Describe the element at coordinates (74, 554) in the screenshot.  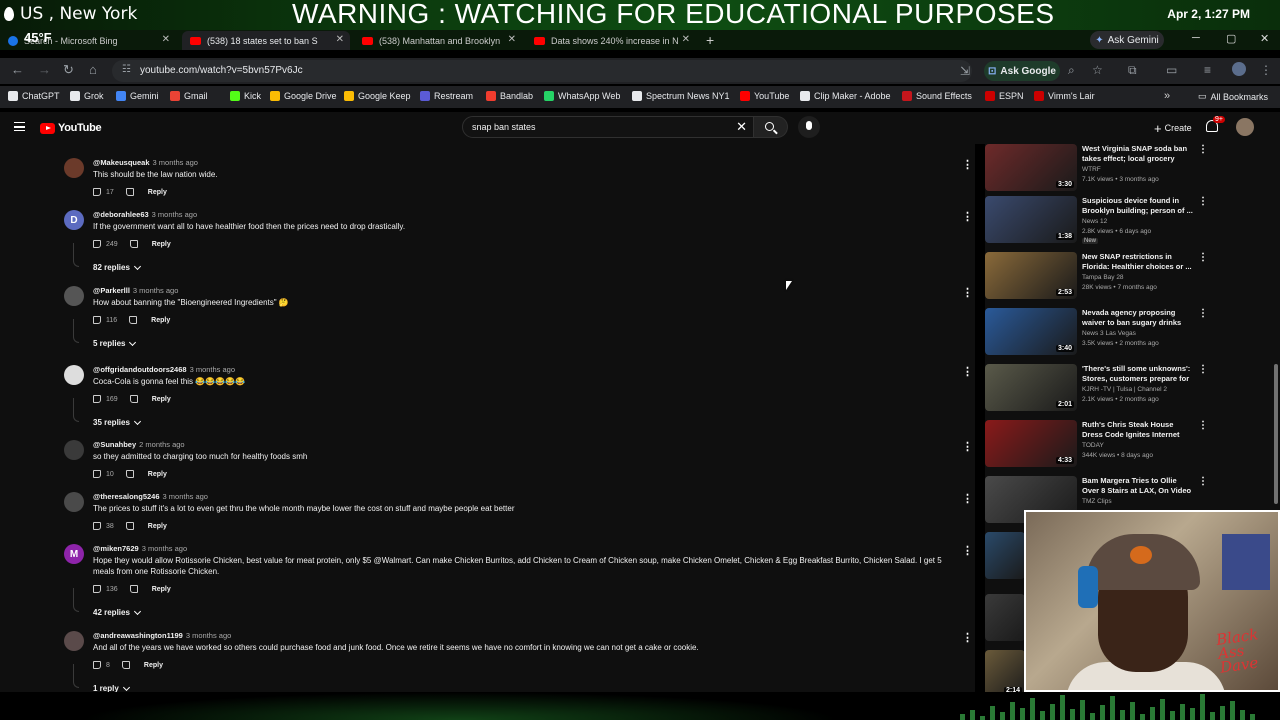
I see `commenter-avatar: M` at that location.